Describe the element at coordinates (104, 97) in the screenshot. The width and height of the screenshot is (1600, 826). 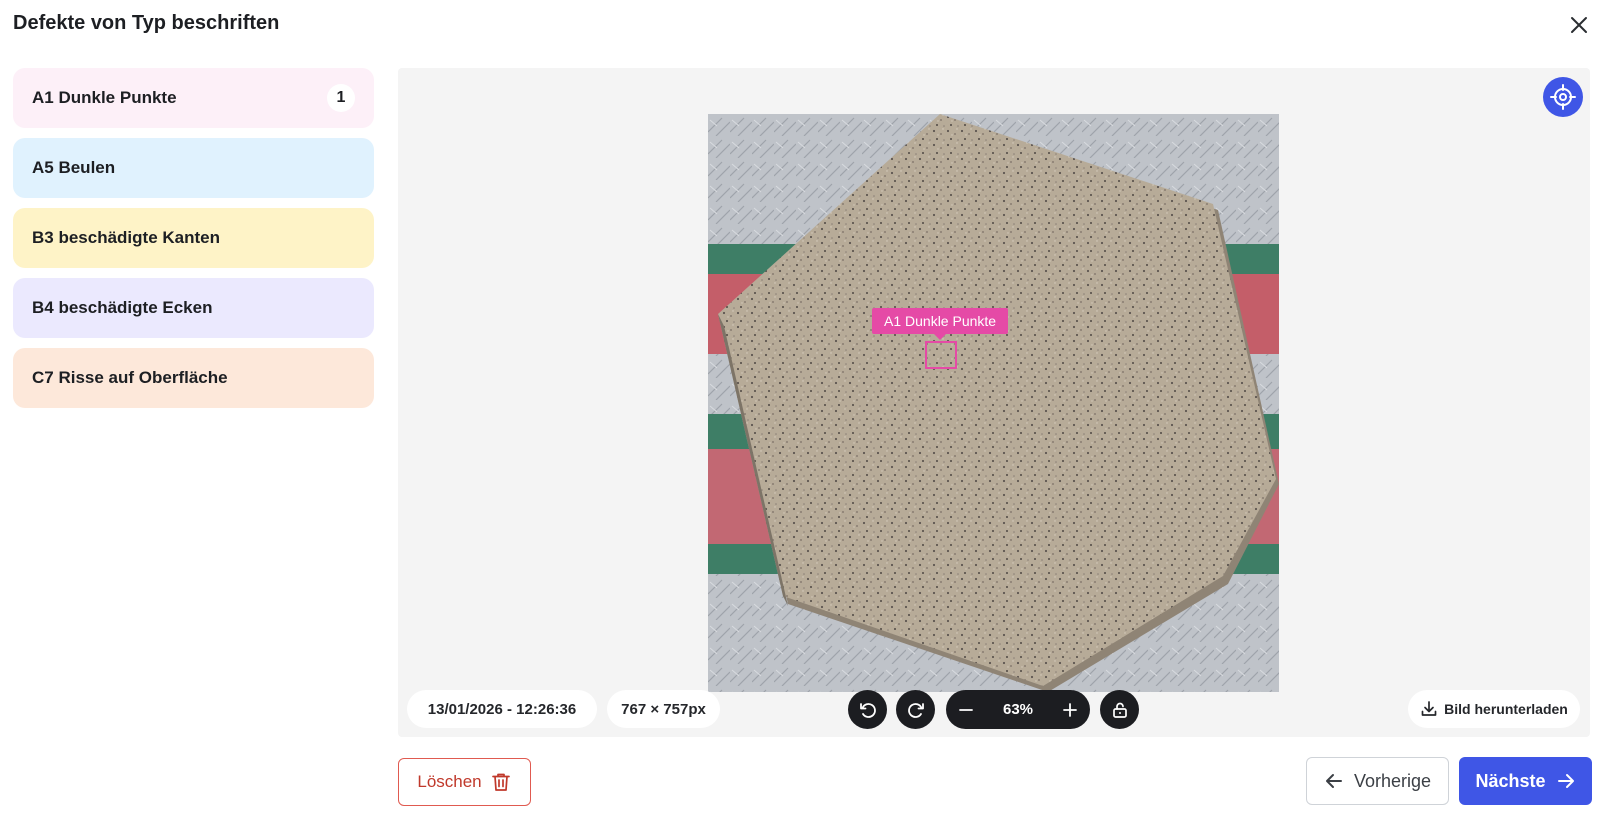
I see `defect-item-label: A1 Dunkle Punkte` at that location.